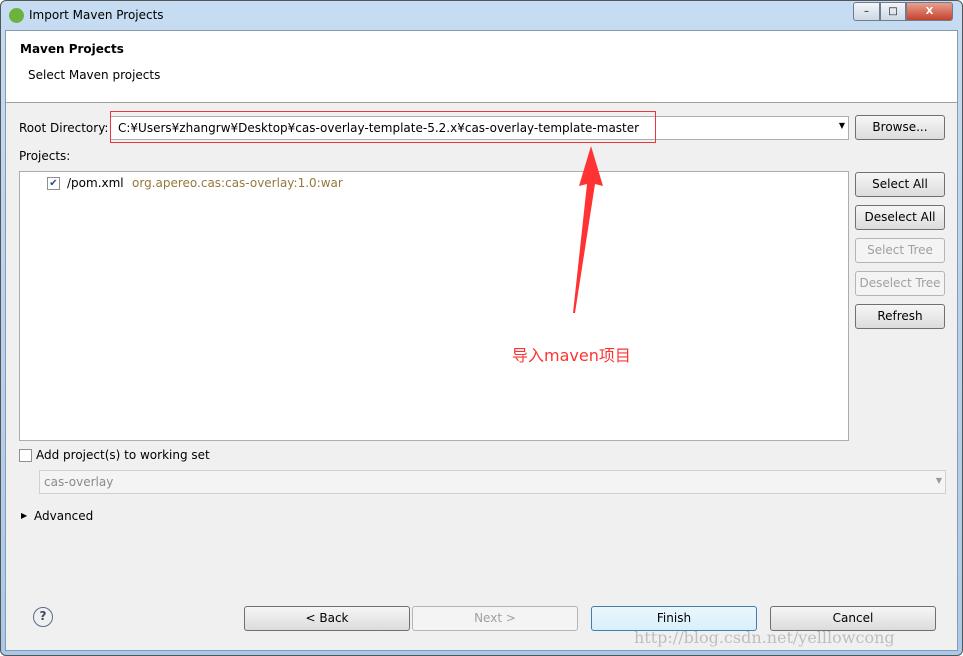 The height and width of the screenshot is (656, 963). Describe the element at coordinates (16, 15) in the screenshot. I see `spring-app-icon` at that location.